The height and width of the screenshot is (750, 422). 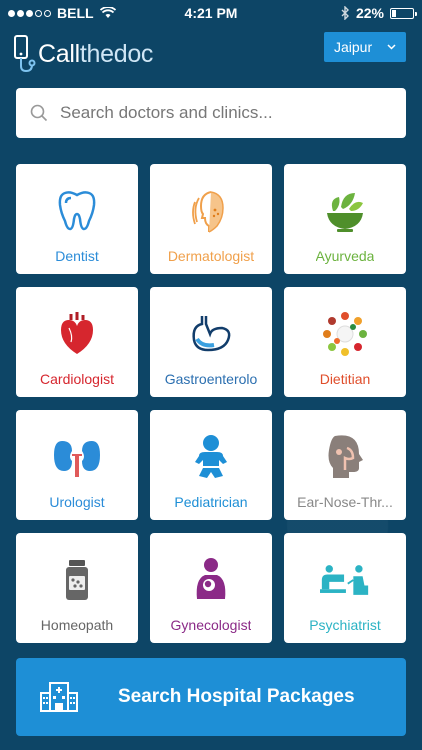 I want to click on specialty-label: Gynecologist, so click(x=211, y=625).